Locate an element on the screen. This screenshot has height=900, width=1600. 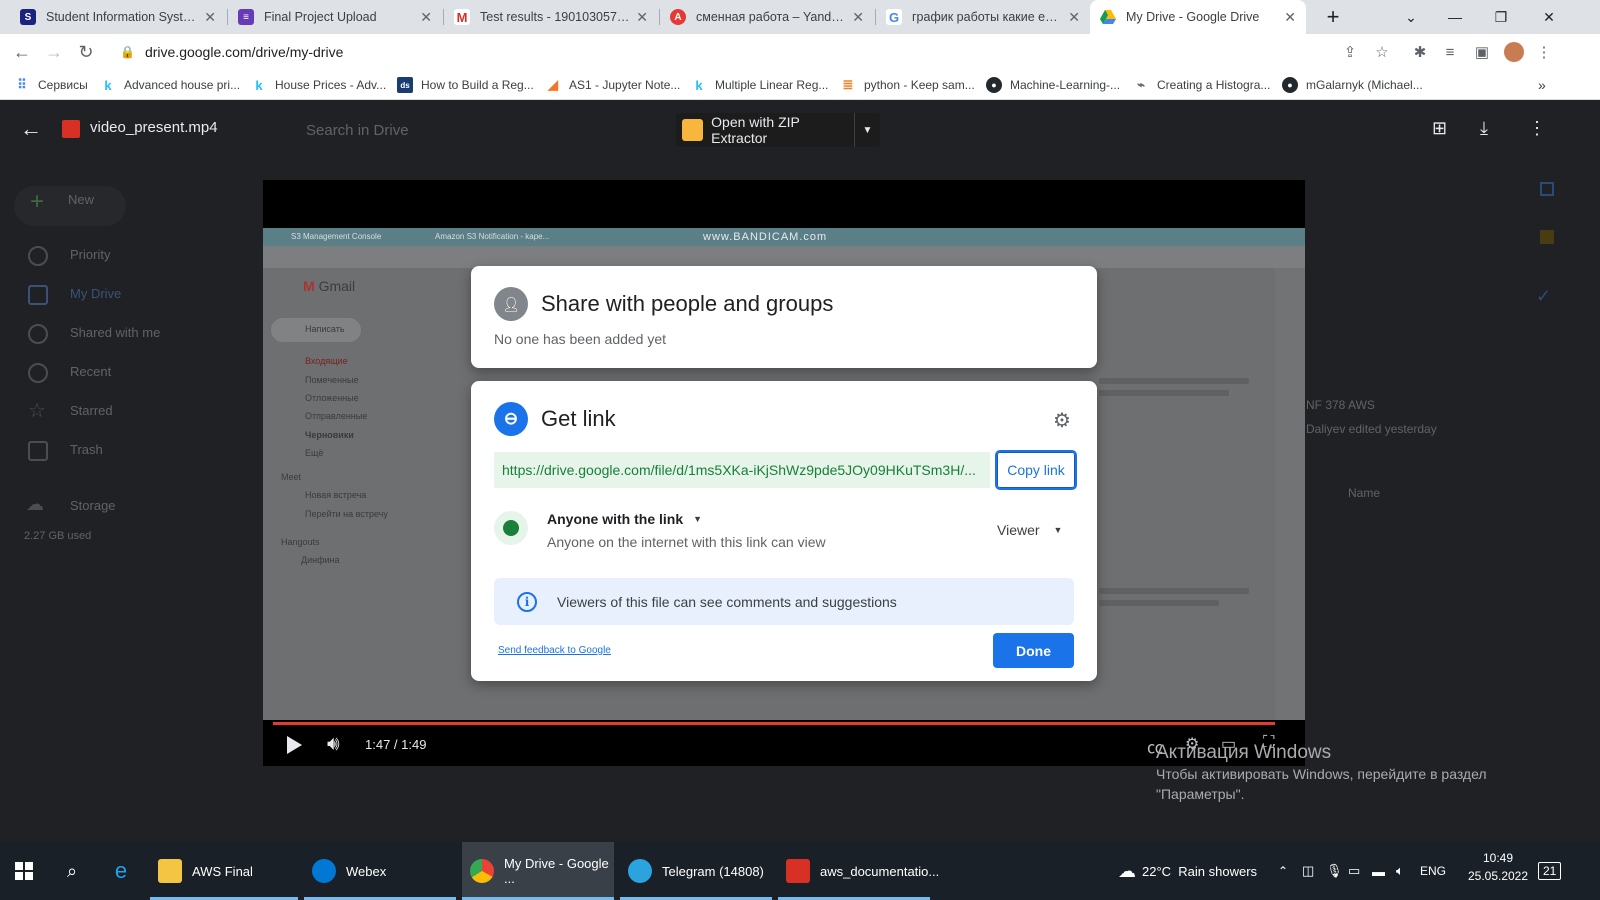
close-window-icon: ✕ is located at coordinates (1549, 17).